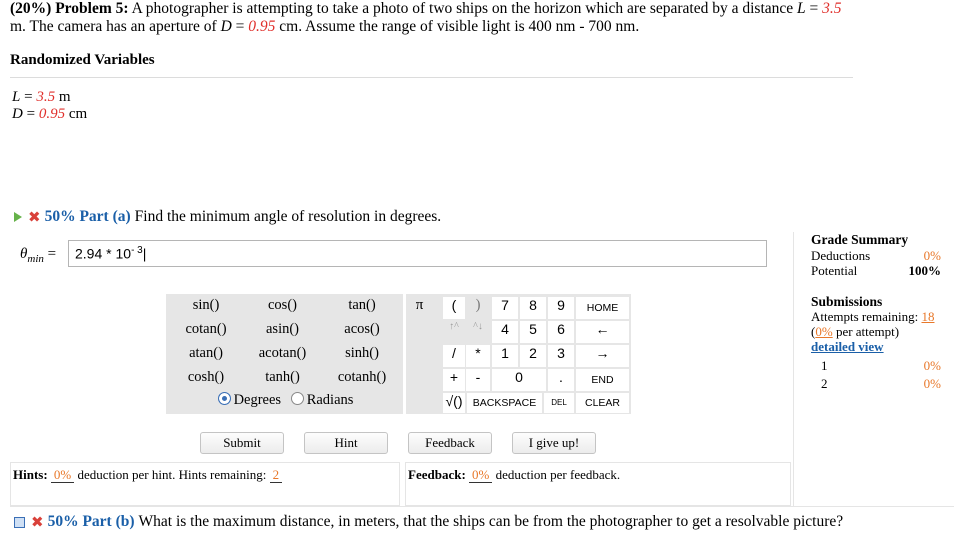 This screenshot has height=539, width=960. What do you see at coordinates (19, 522) in the screenshot?
I see `collapse-box-icon` at bounding box center [19, 522].